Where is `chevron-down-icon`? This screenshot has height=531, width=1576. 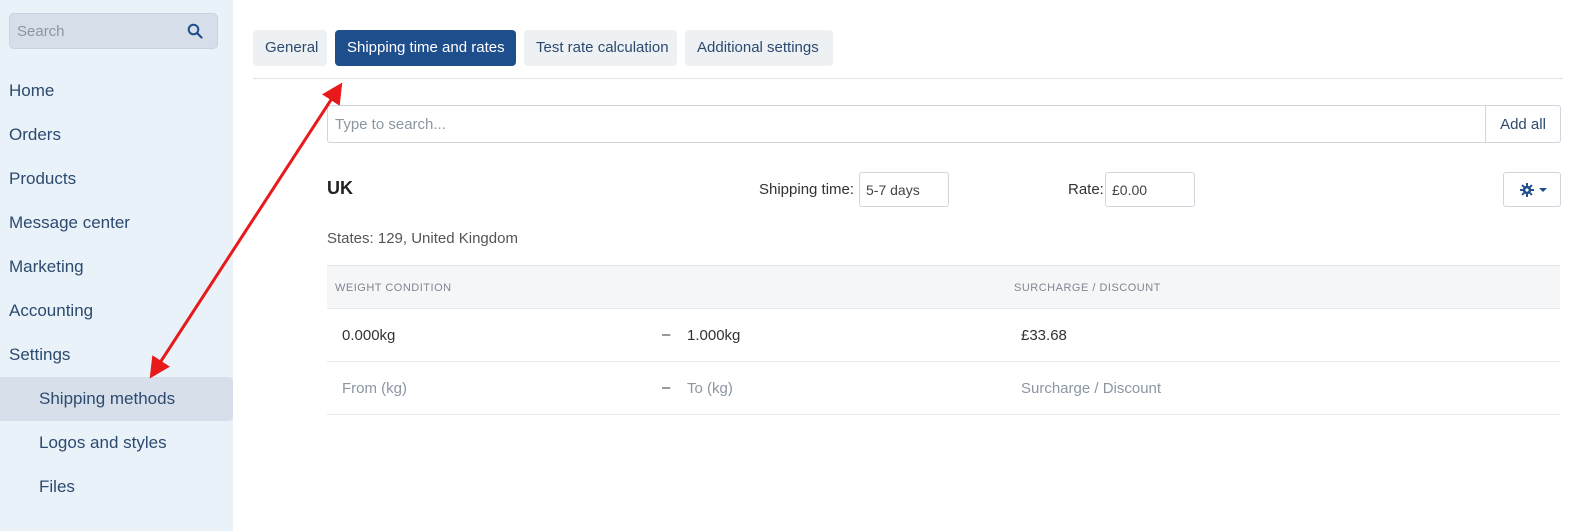 chevron-down-icon is located at coordinates (1543, 190).